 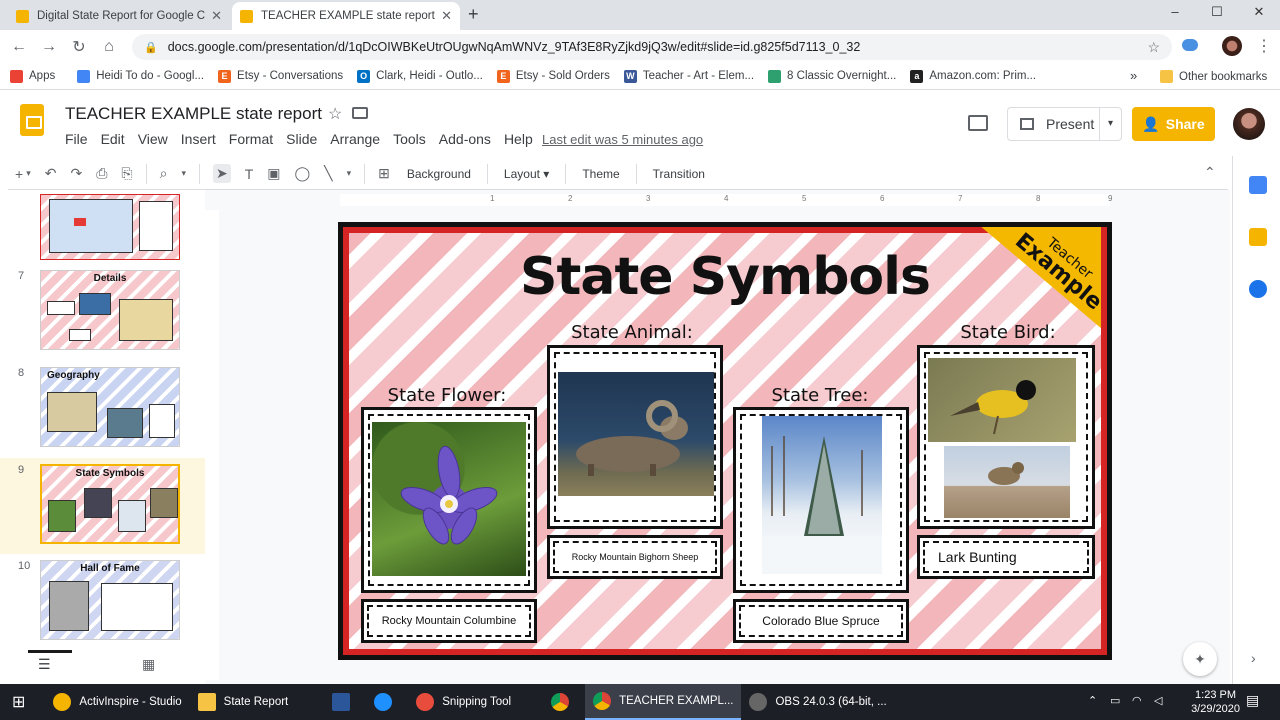 What do you see at coordinates (384, 173) in the screenshot?
I see `add-comment-icon: ⊞` at bounding box center [384, 173].